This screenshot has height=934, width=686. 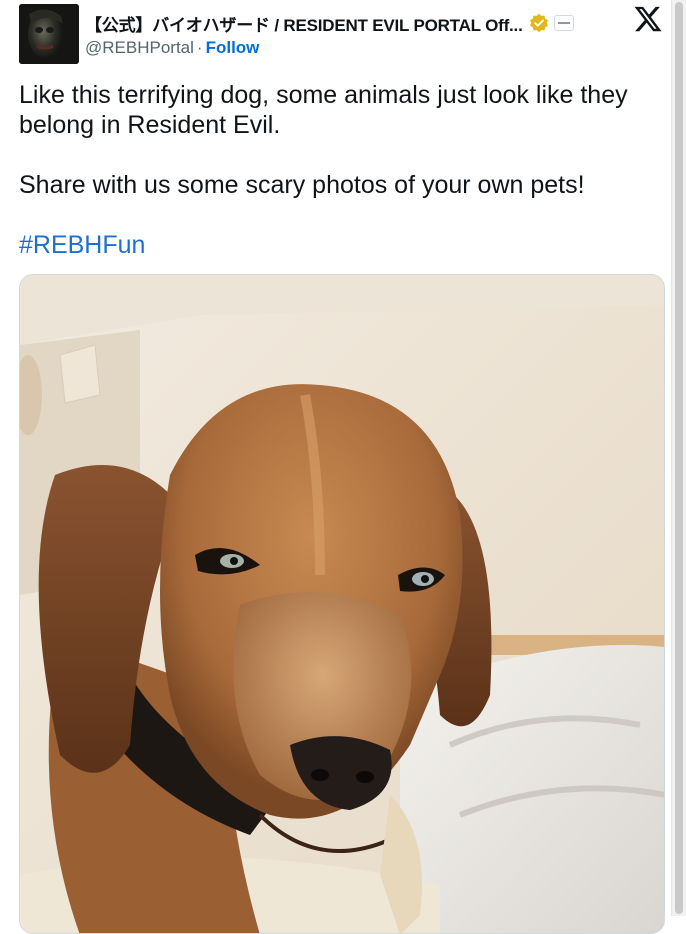 What do you see at coordinates (233, 47) in the screenshot?
I see `follow-button: Follow` at bounding box center [233, 47].